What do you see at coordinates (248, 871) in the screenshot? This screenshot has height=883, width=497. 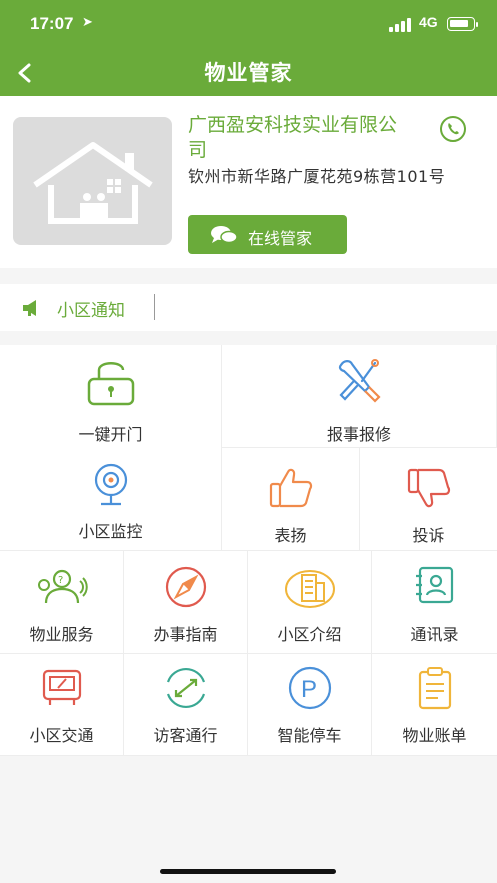 I see `home-indicator` at bounding box center [248, 871].